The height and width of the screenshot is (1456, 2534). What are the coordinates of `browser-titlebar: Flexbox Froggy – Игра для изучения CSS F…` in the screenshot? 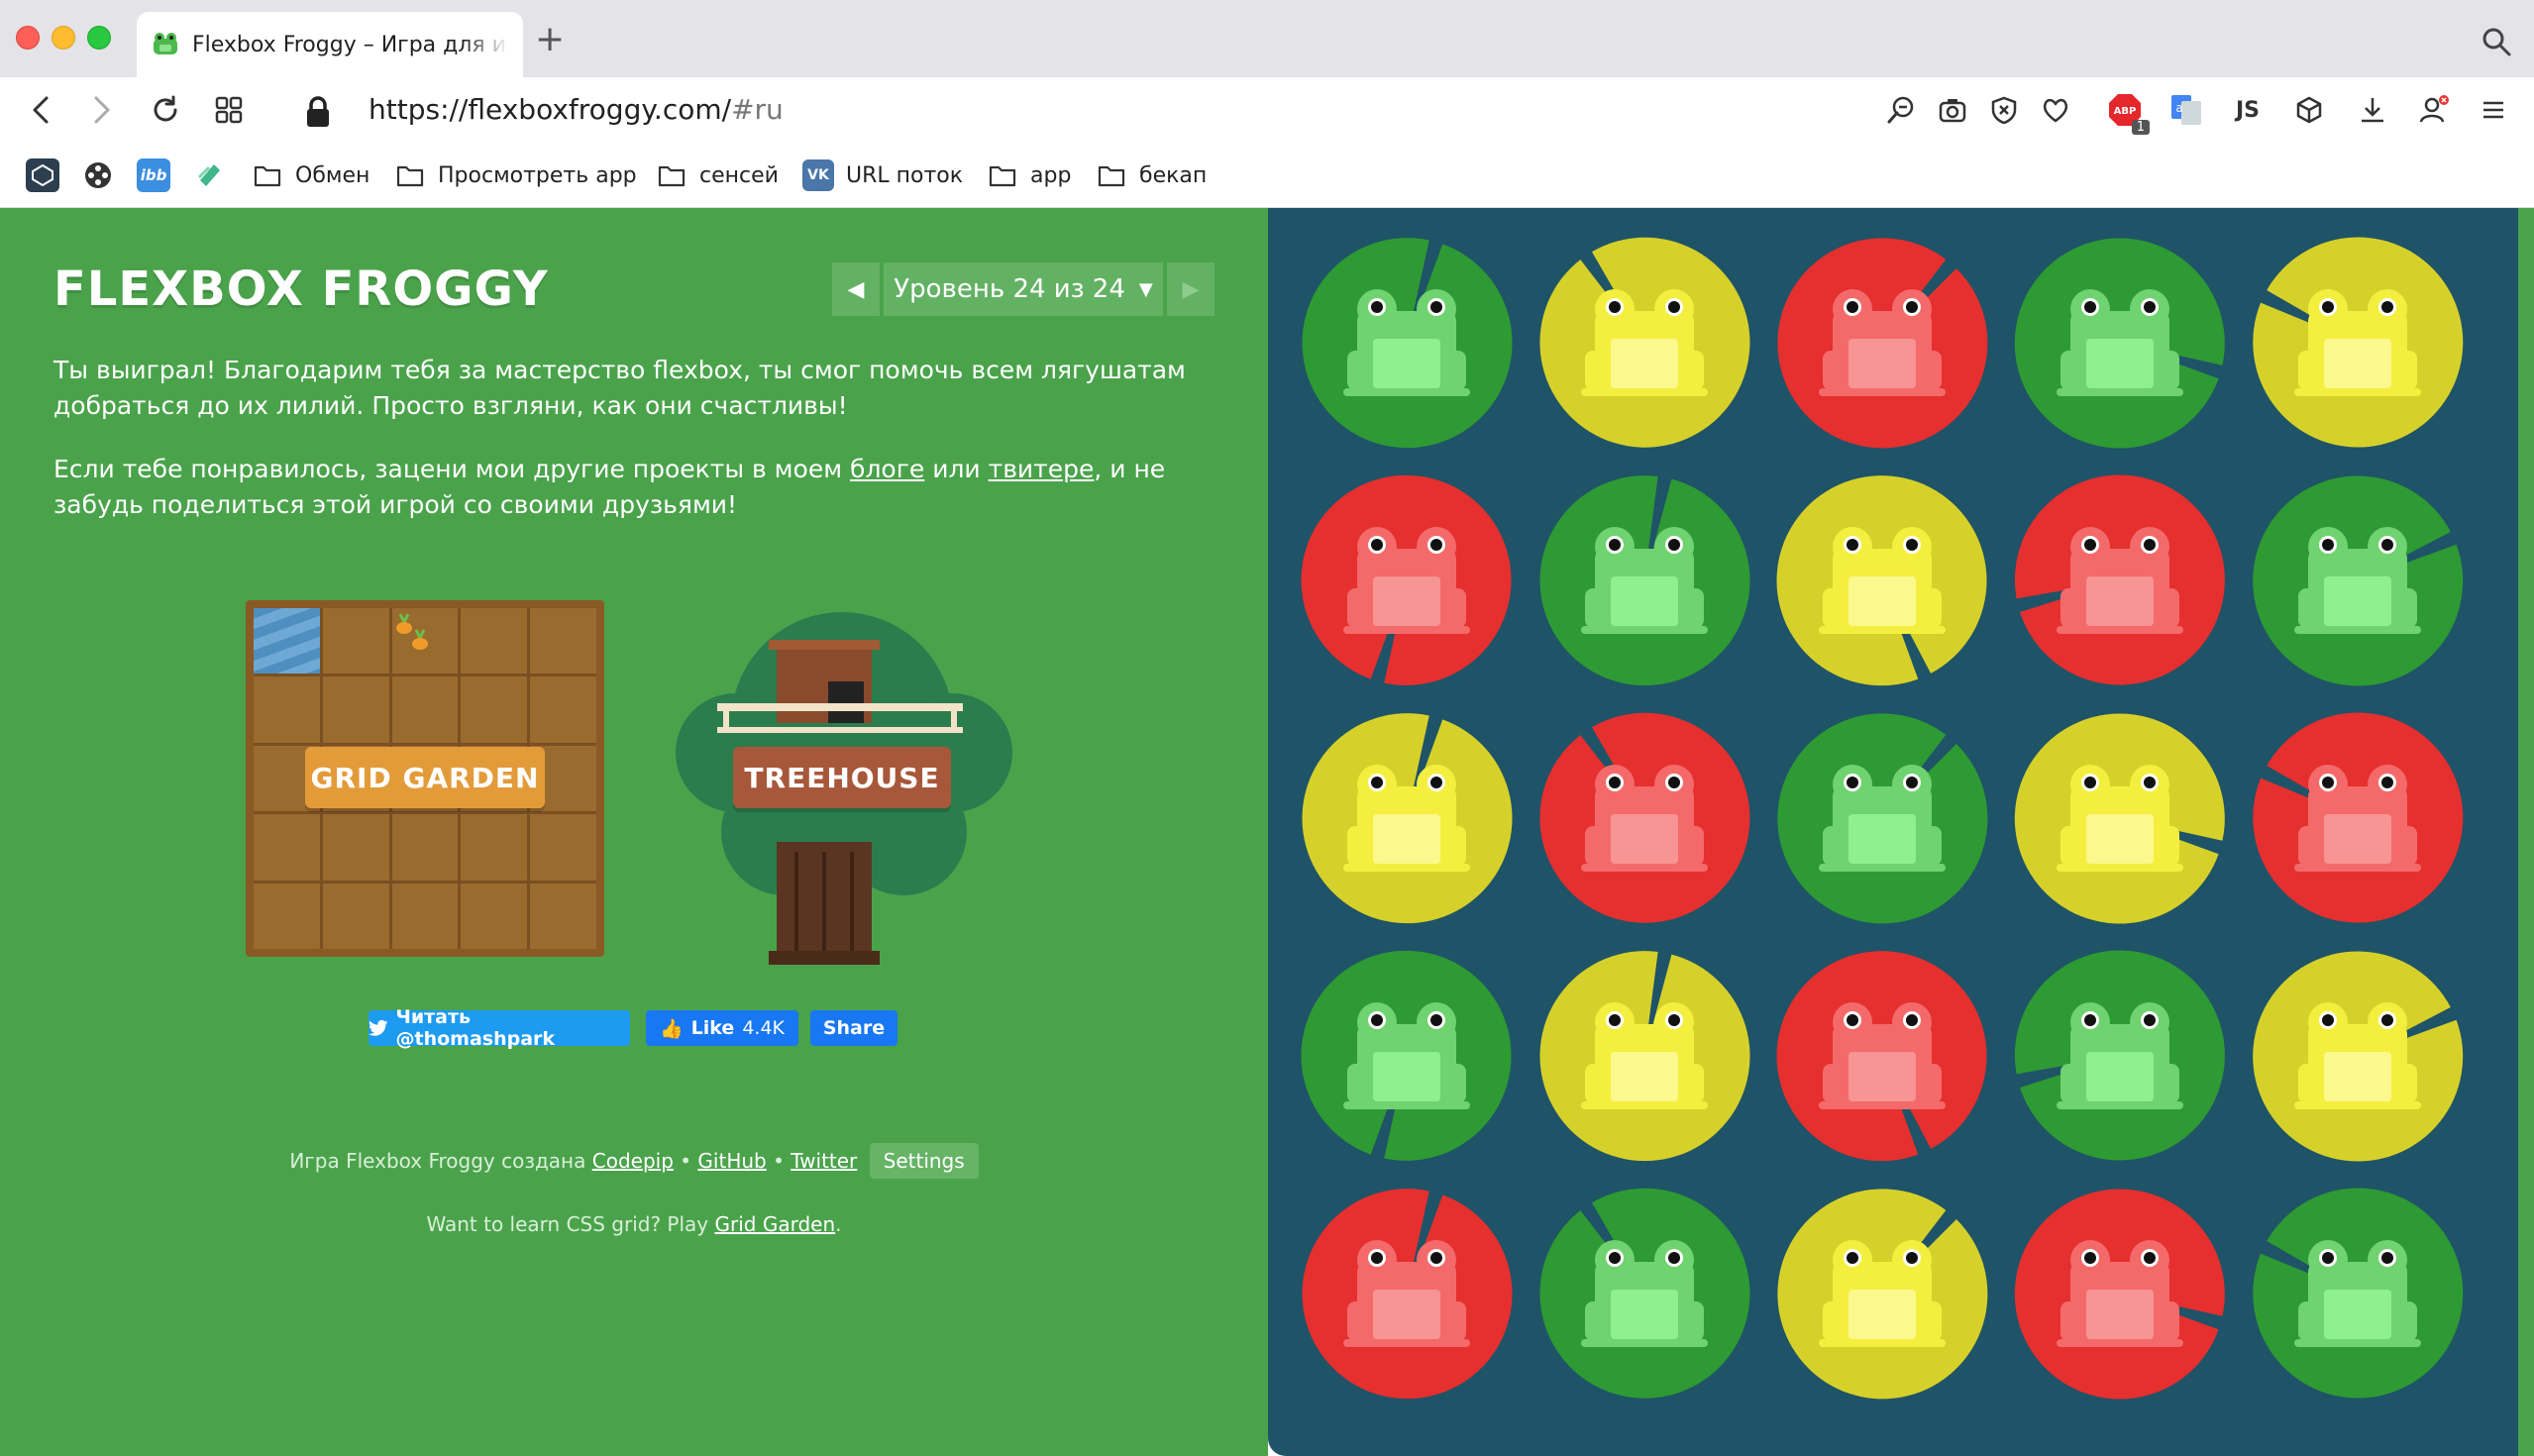 It's located at (1267, 38).